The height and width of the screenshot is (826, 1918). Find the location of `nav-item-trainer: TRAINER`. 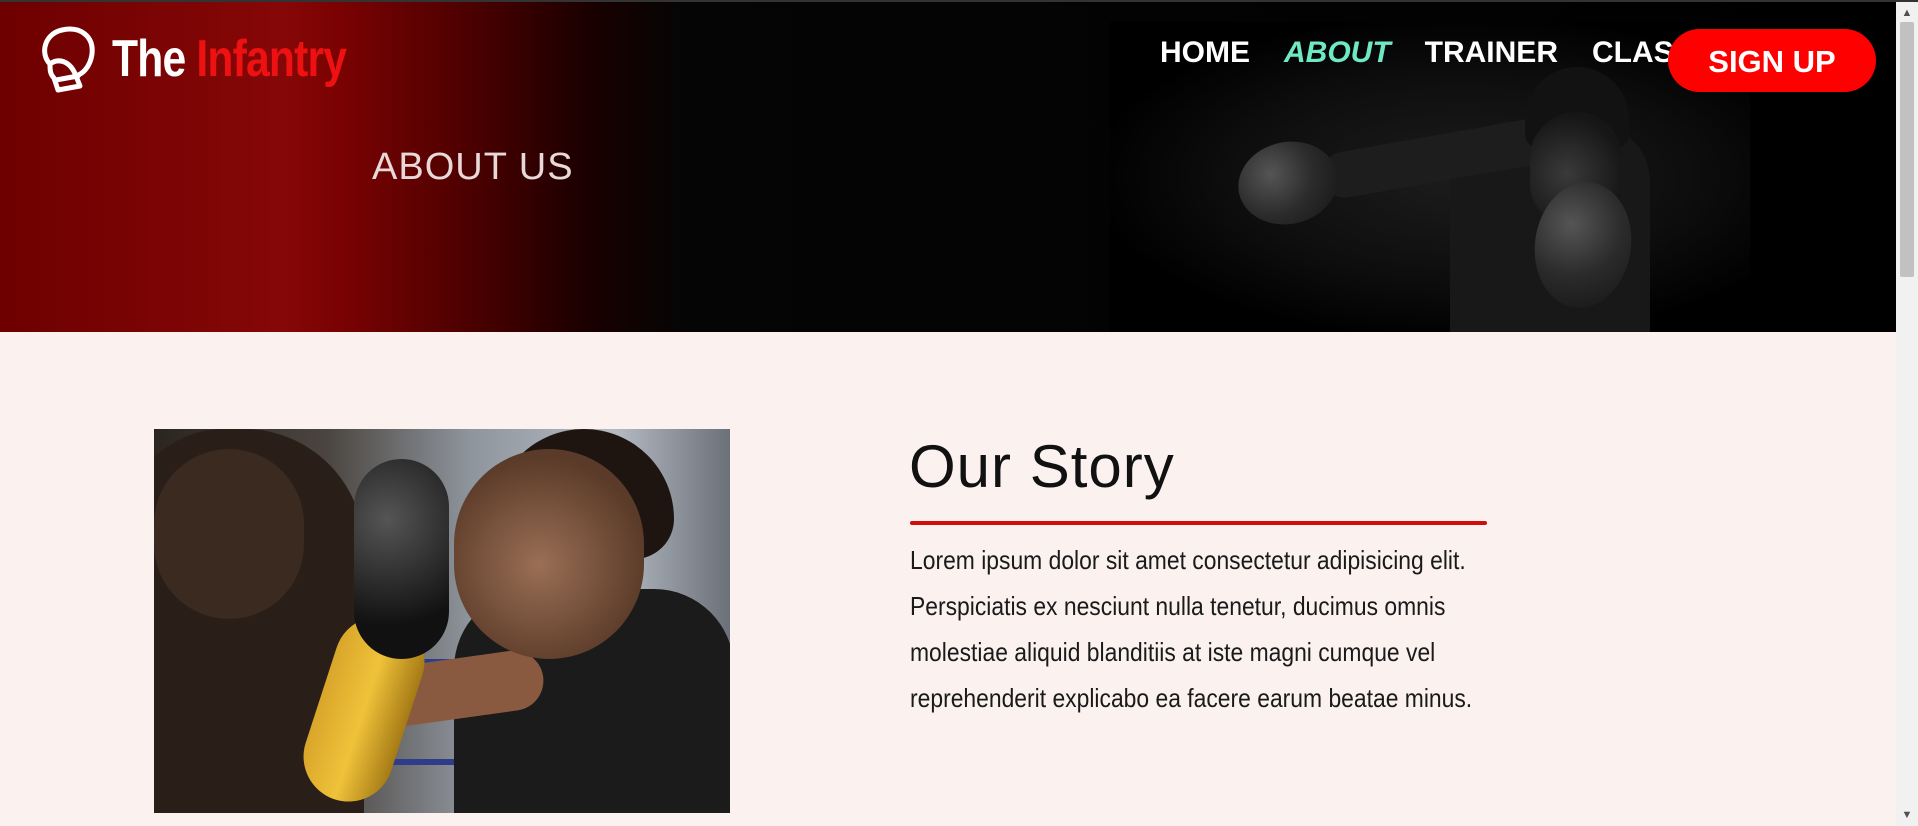

nav-item-trainer: TRAINER is located at coordinates (1491, 53).